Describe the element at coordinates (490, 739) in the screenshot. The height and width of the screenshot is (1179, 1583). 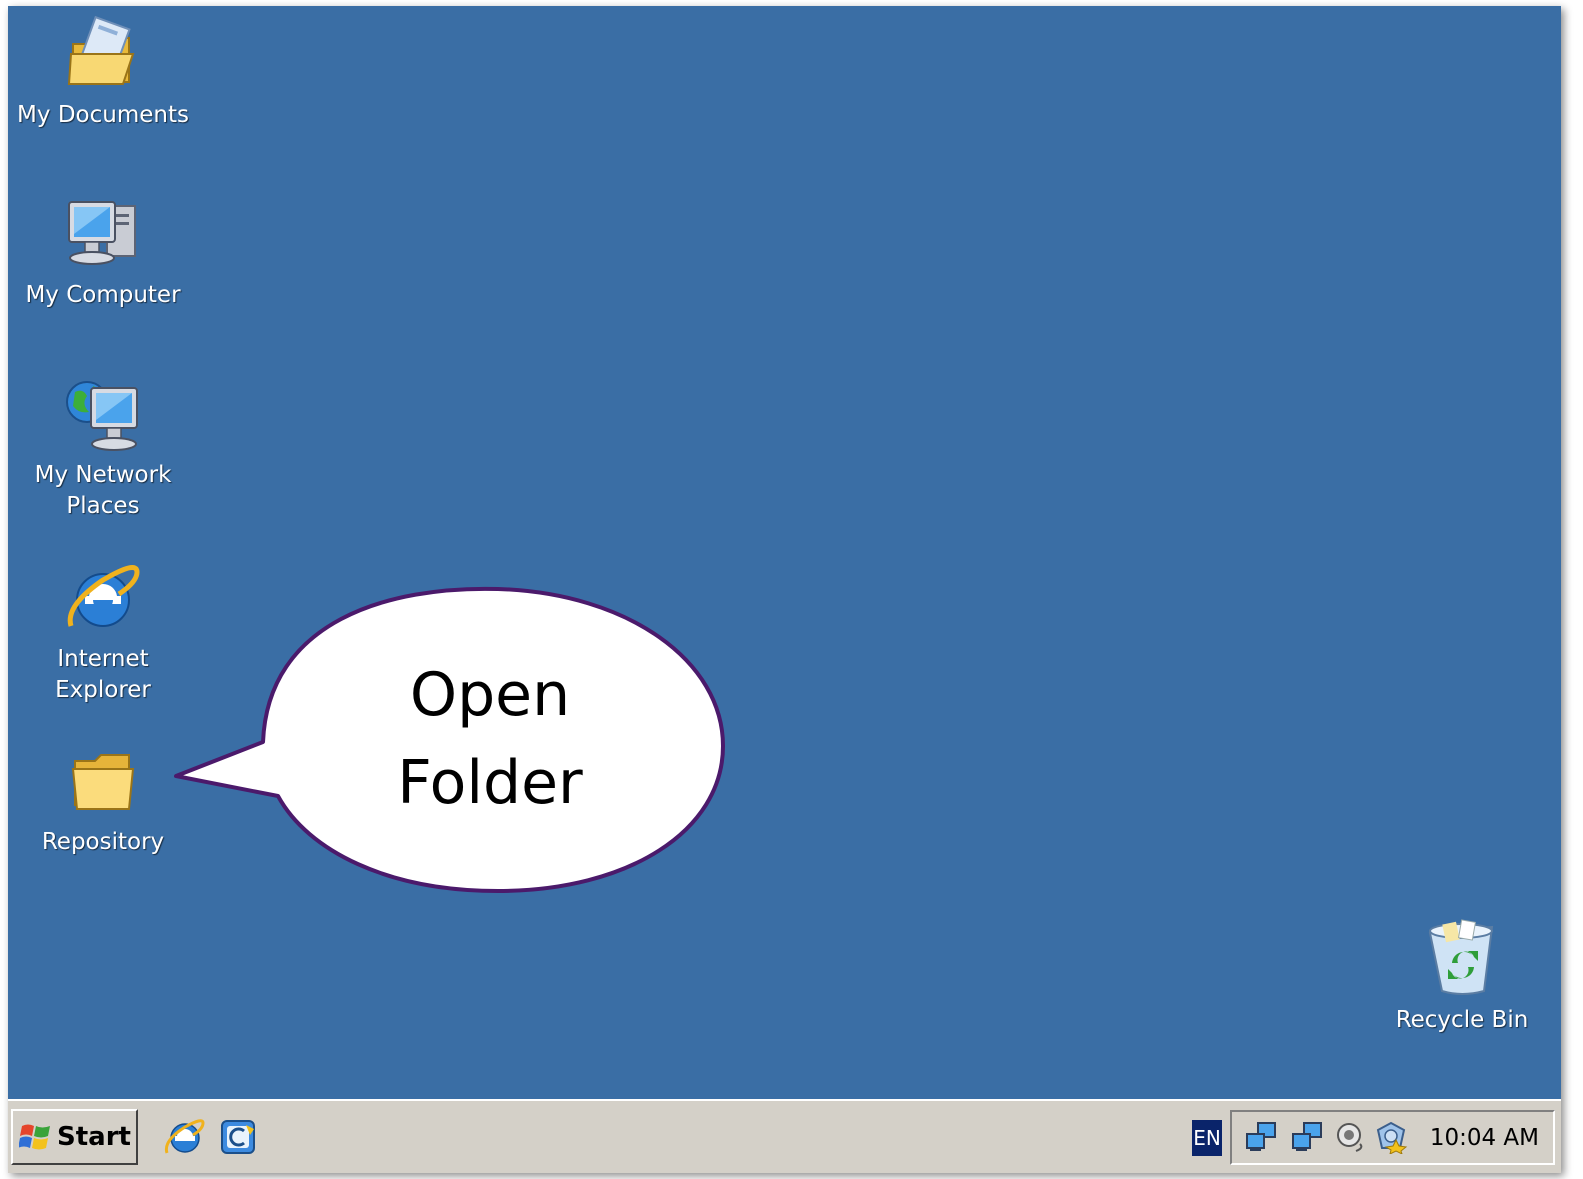
I see `callout-text: Open Folder` at that location.